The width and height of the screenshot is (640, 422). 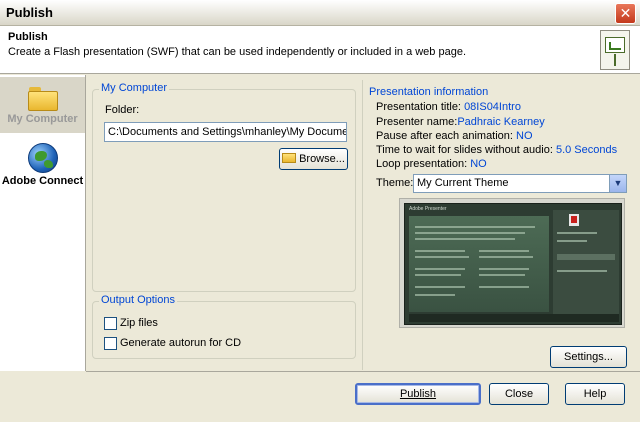 I want to click on preview-player-frame: Adobe Presenter, so click(x=513, y=264).